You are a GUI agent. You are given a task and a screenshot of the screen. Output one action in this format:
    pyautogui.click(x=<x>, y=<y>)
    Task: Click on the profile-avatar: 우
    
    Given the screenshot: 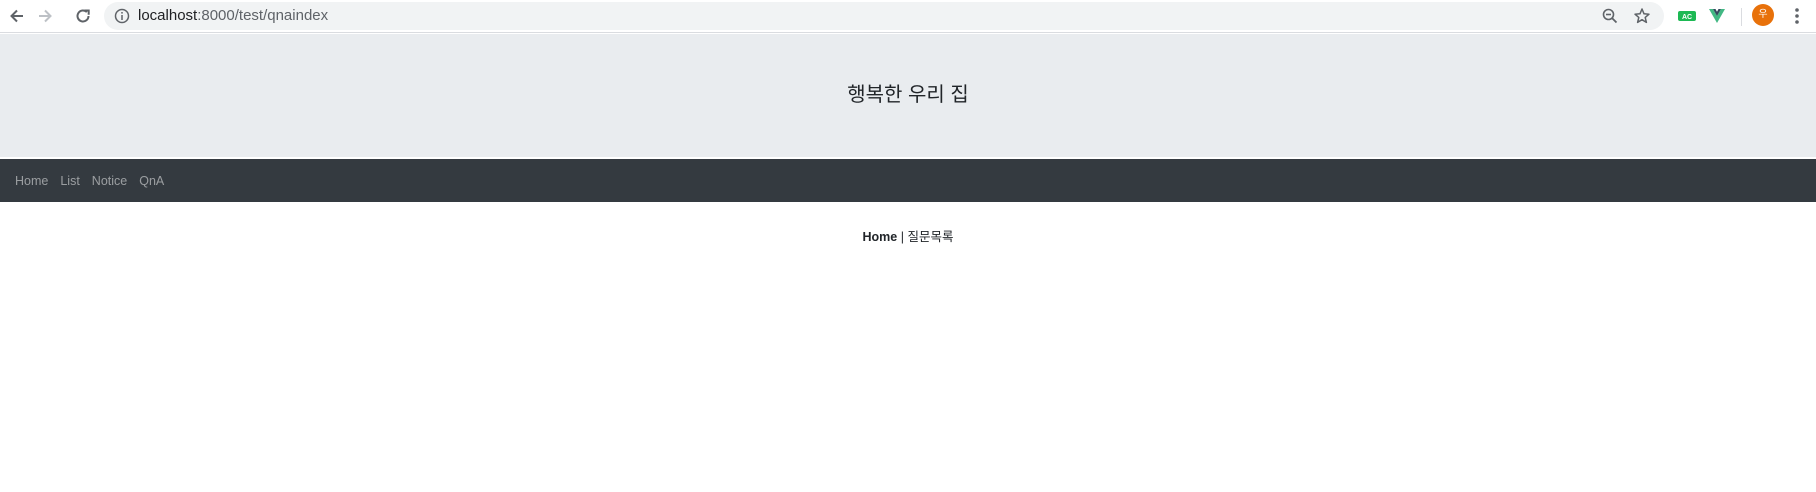 What is the action you would take?
    pyautogui.click(x=1763, y=15)
    